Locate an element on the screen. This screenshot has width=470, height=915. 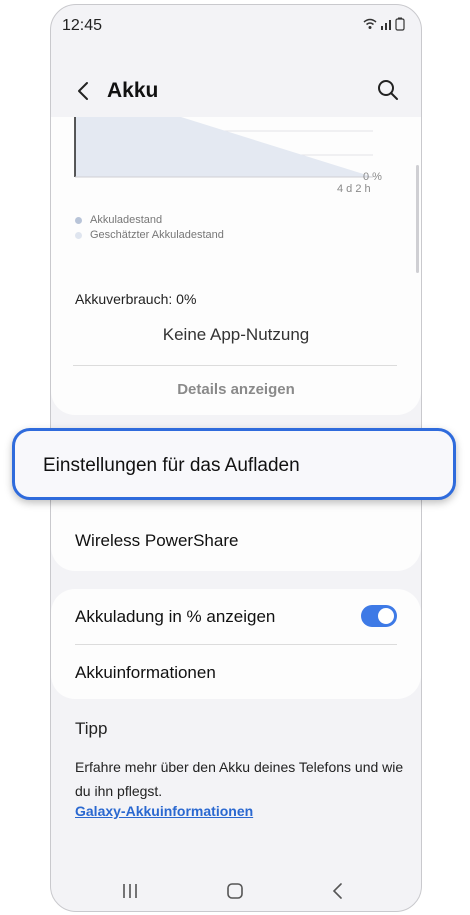
home-icon is located at coordinates (235, 891).